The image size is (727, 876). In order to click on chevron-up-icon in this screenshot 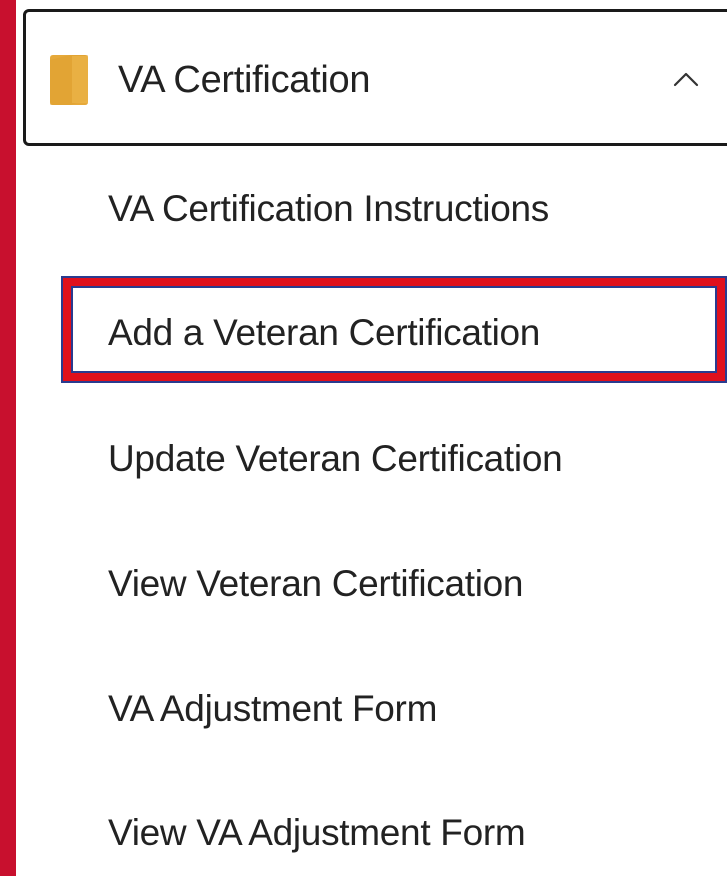, I will do `click(686, 79)`.